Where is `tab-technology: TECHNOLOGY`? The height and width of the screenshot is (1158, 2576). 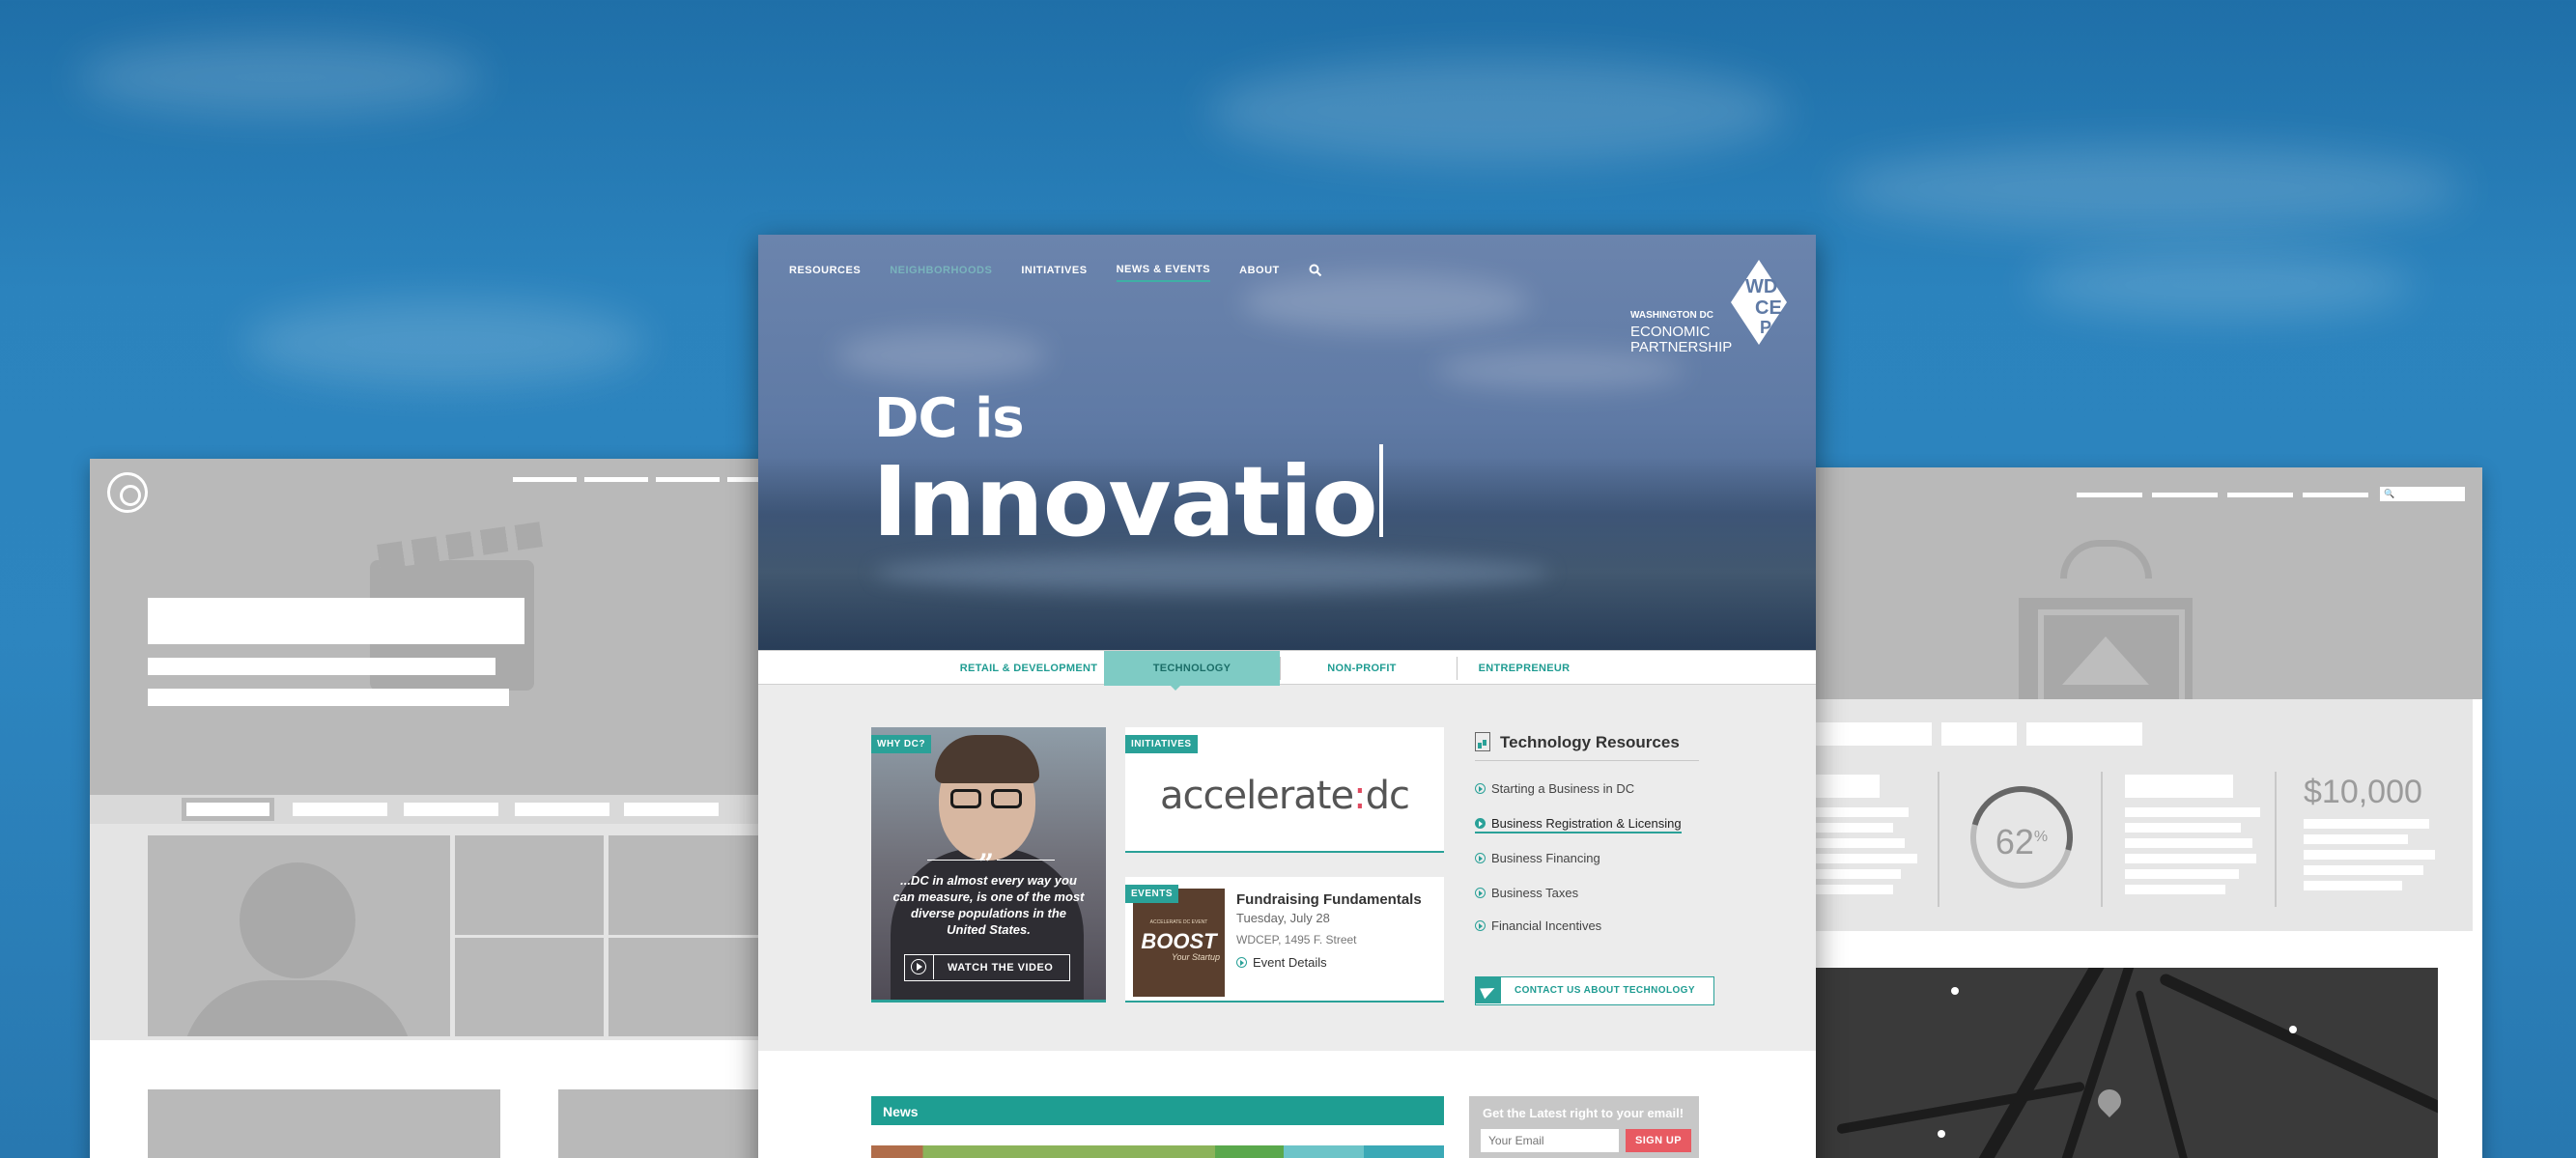 tab-technology: TECHNOLOGY is located at coordinates (1192, 668).